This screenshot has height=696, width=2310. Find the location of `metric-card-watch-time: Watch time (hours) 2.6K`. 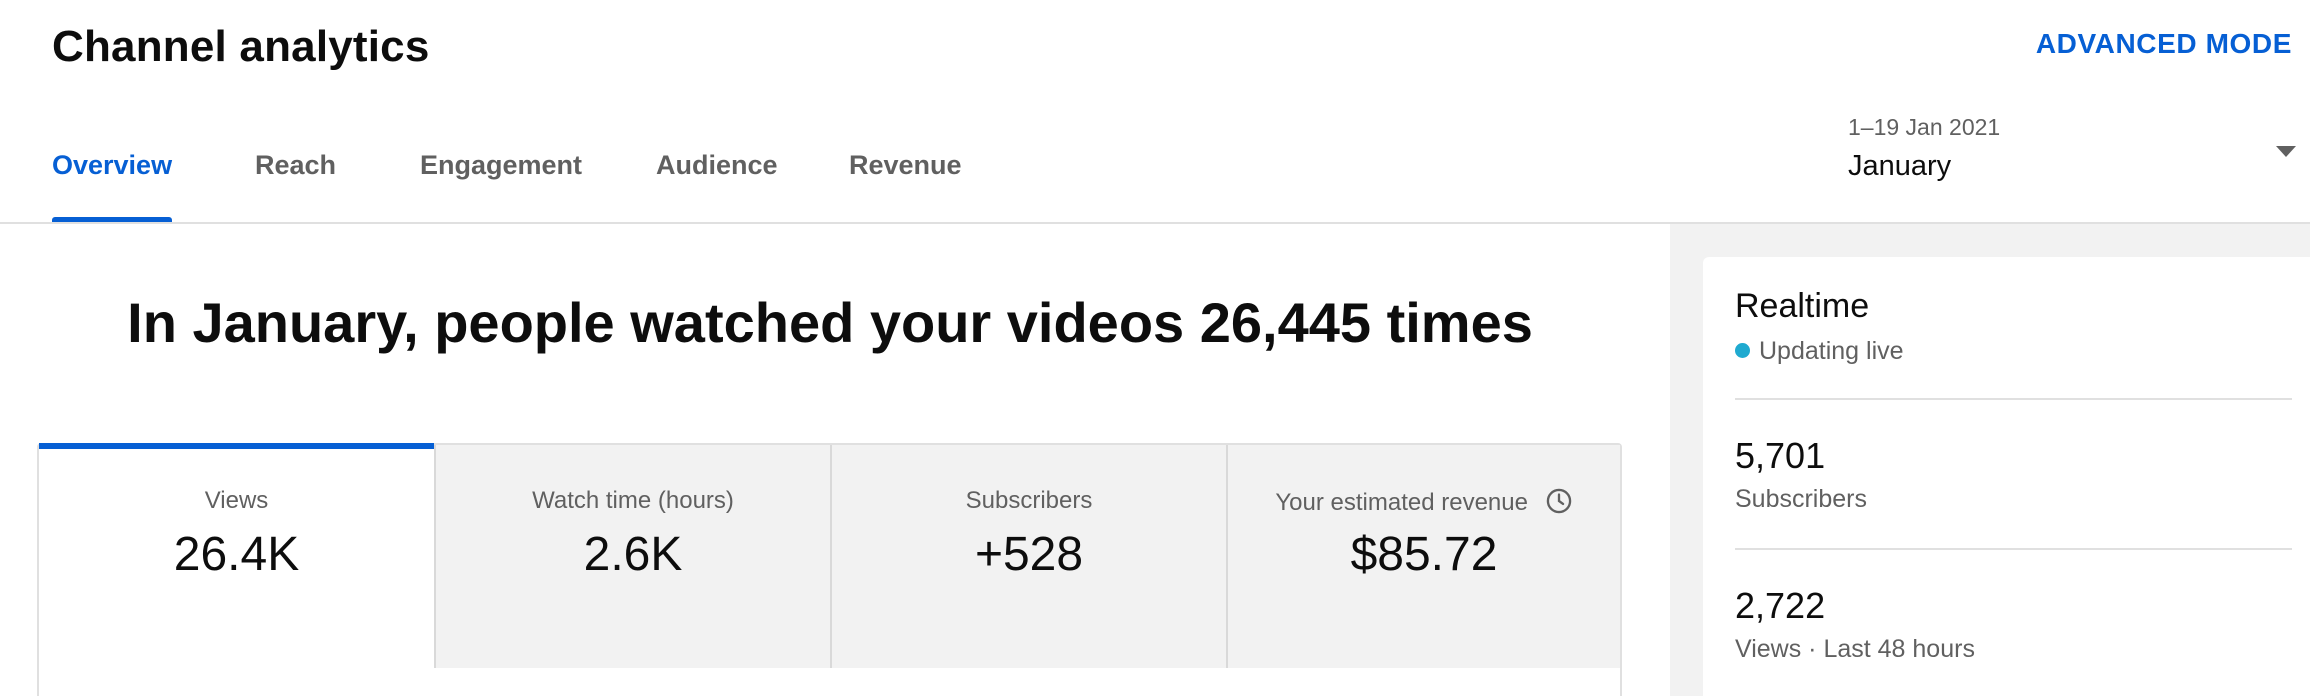

metric-card-watch-time: Watch time (hours) 2.6K is located at coordinates (632, 557).